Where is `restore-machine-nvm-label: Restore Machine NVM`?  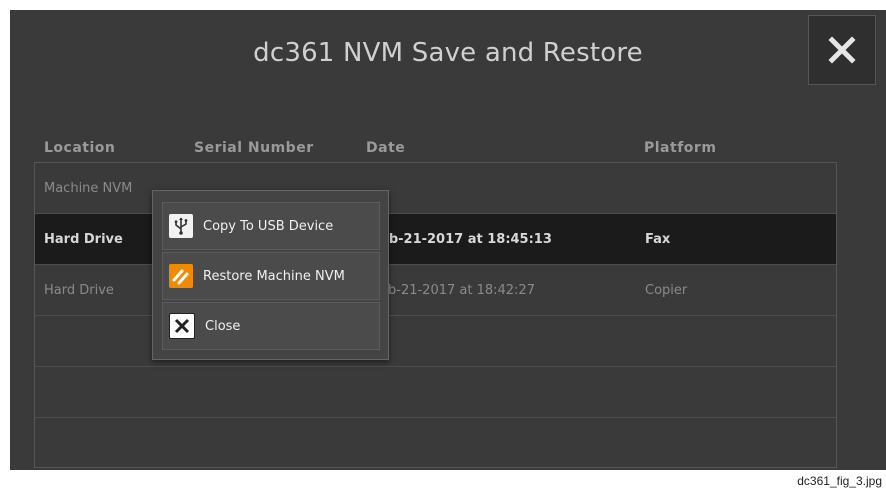
restore-machine-nvm-label: Restore Machine NVM is located at coordinates (274, 276).